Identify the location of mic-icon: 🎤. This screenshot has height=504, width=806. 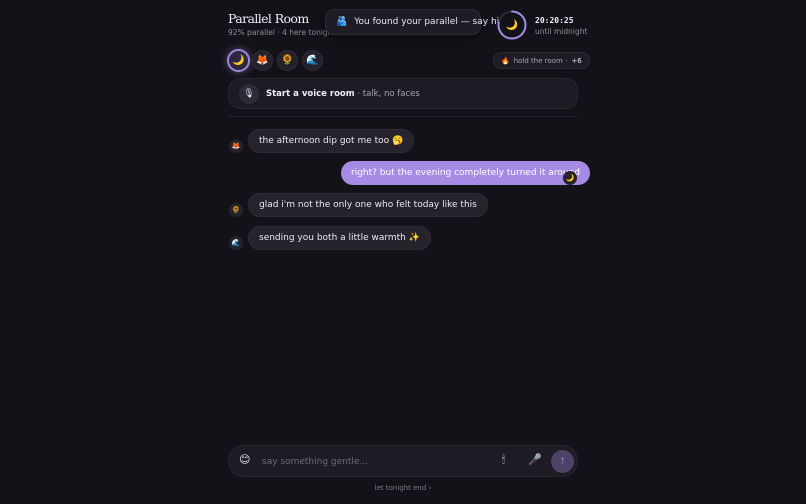
(535, 459).